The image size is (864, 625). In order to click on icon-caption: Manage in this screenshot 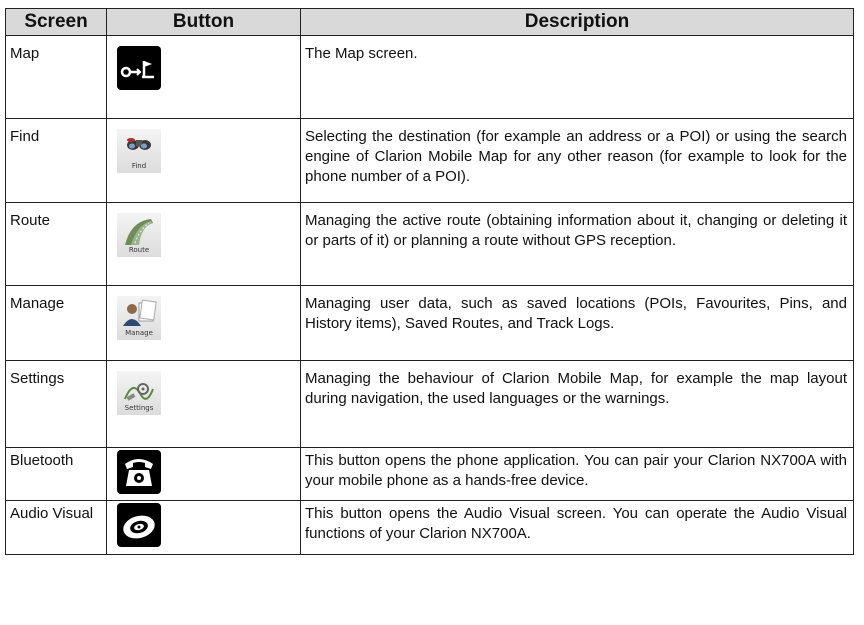, I will do `click(139, 333)`.